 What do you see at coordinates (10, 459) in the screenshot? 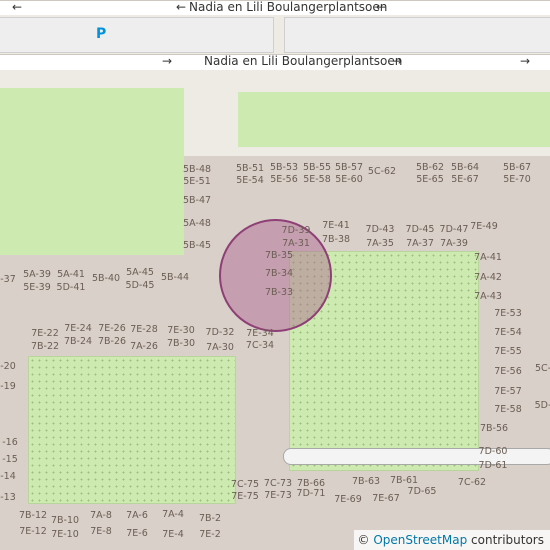
I see `house-number: -15` at bounding box center [10, 459].